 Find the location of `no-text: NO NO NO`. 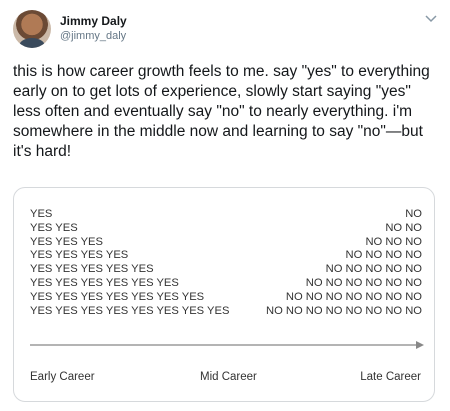

no-text: NO NO NO is located at coordinates (393, 241).